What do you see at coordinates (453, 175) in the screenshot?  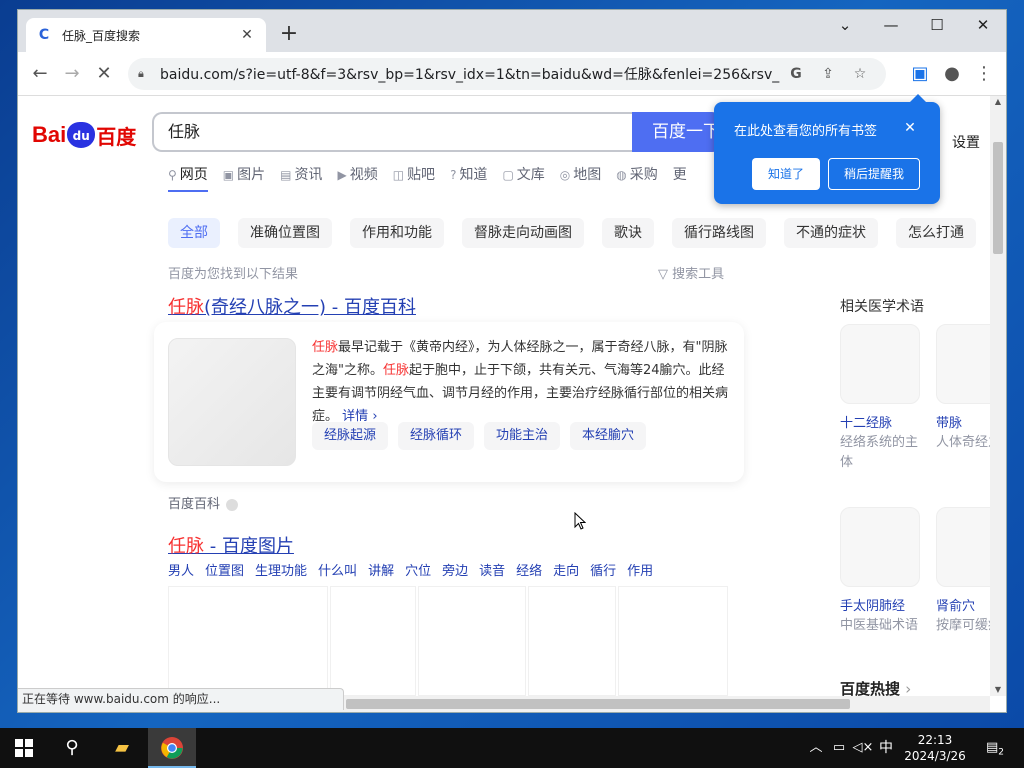 I see `nav-tab-icon: ?` at bounding box center [453, 175].